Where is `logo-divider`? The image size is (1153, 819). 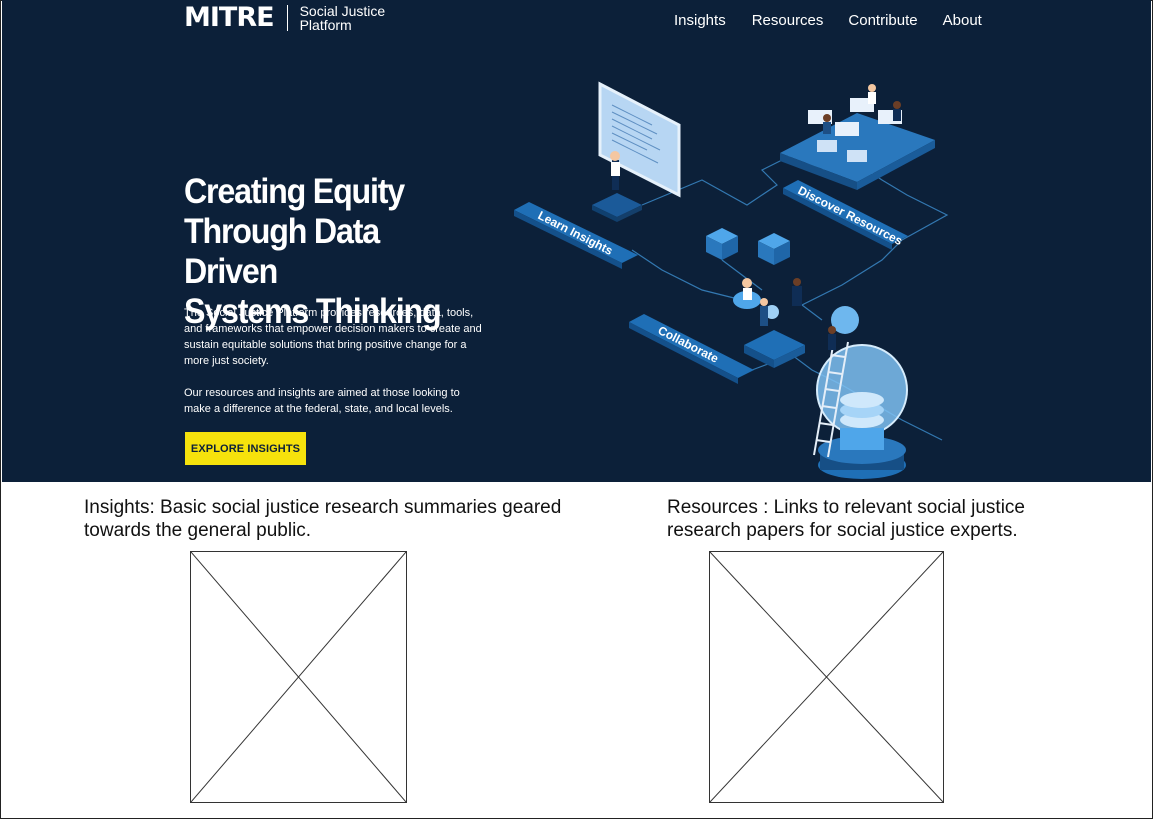
logo-divider is located at coordinates (287, 18).